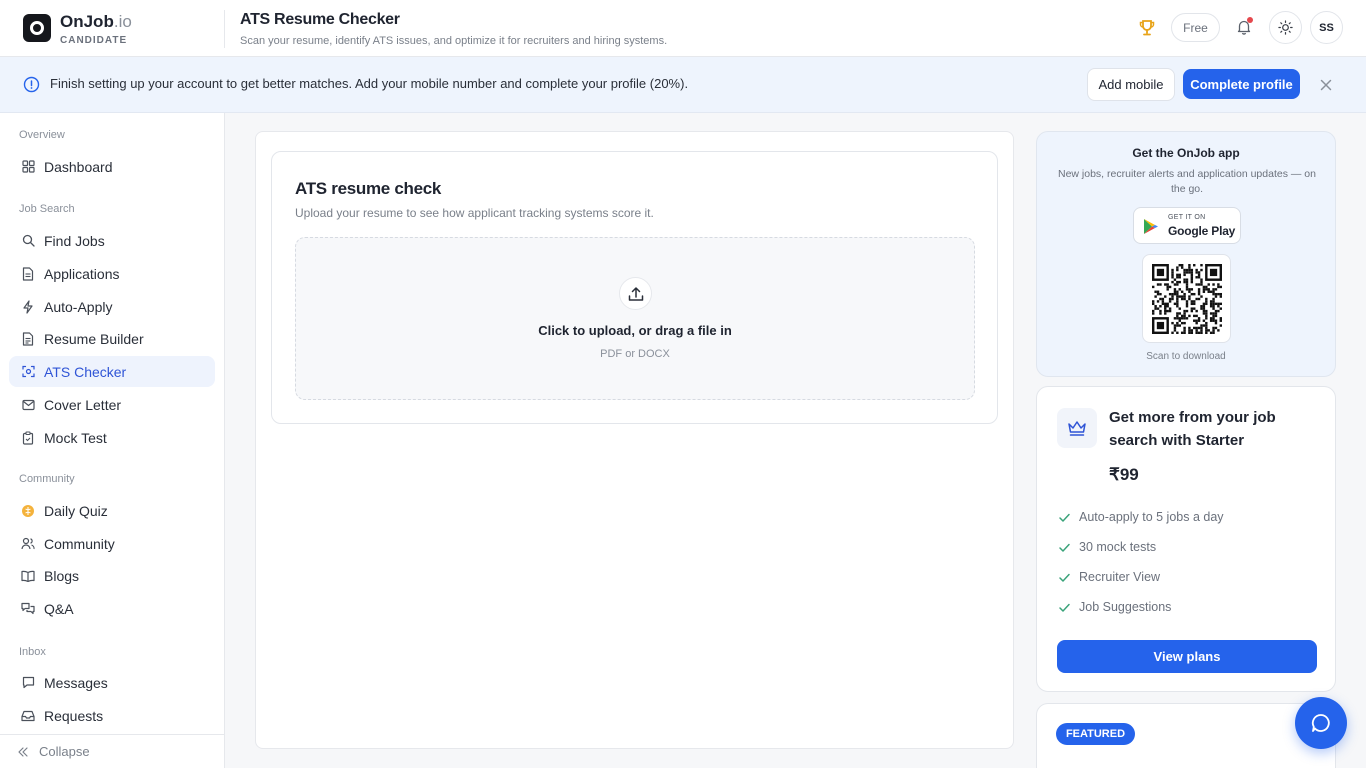  Describe the element at coordinates (23, 752) in the screenshot. I see `chevrons-left-icon` at that location.